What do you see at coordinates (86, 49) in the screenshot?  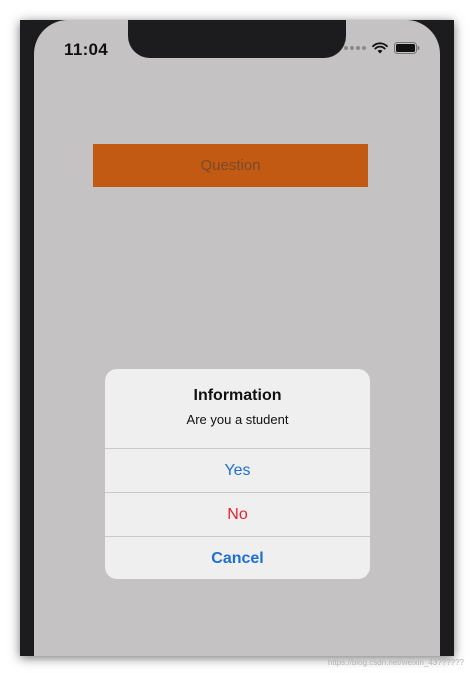 I see `status-time: 11:04` at bounding box center [86, 49].